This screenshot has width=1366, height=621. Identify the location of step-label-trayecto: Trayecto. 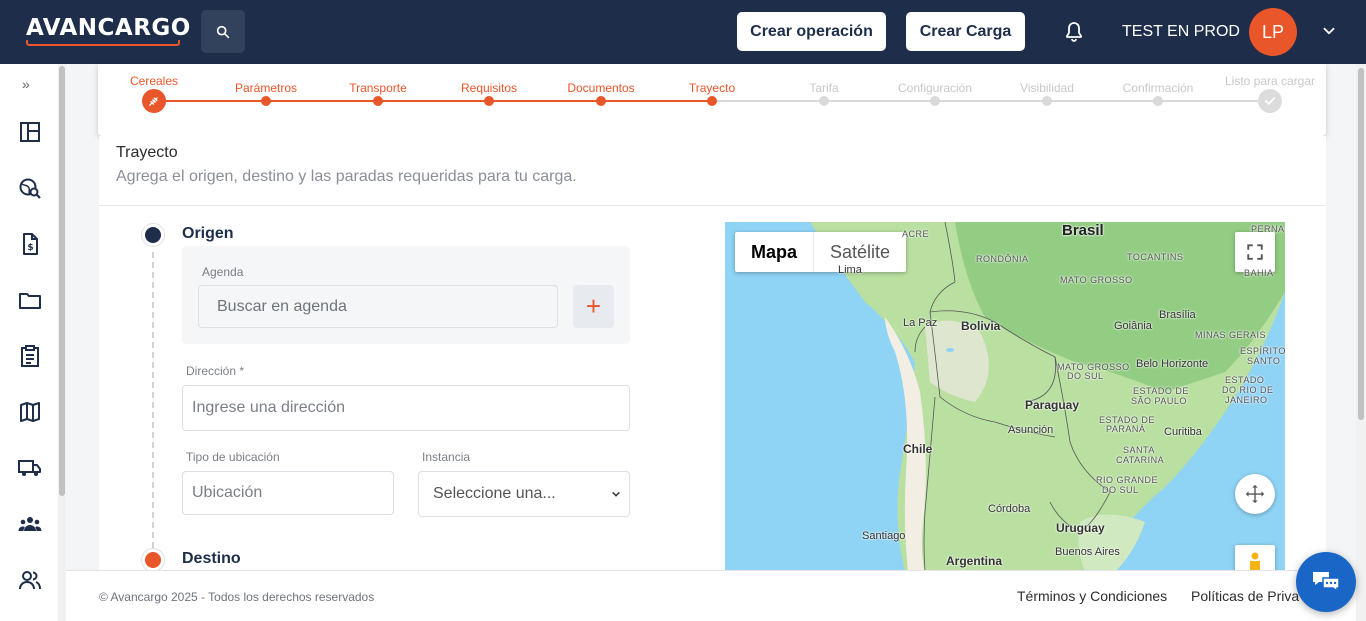
(712, 88).